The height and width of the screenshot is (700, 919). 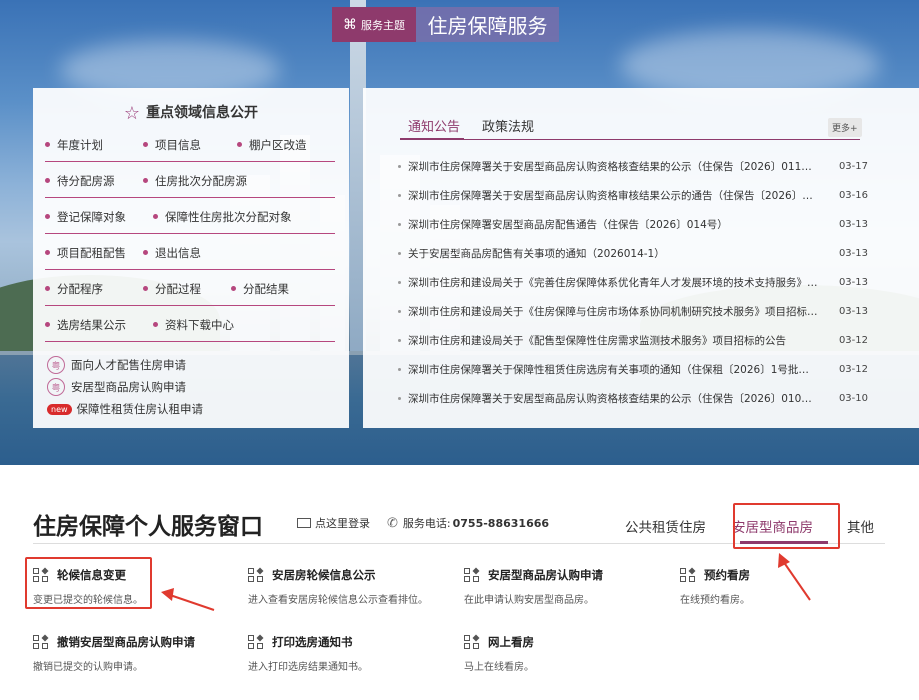 I want to click on service-item-print-notice: 打印选房通知书 进入打印选房结果通知书。, so click(x=308, y=653).